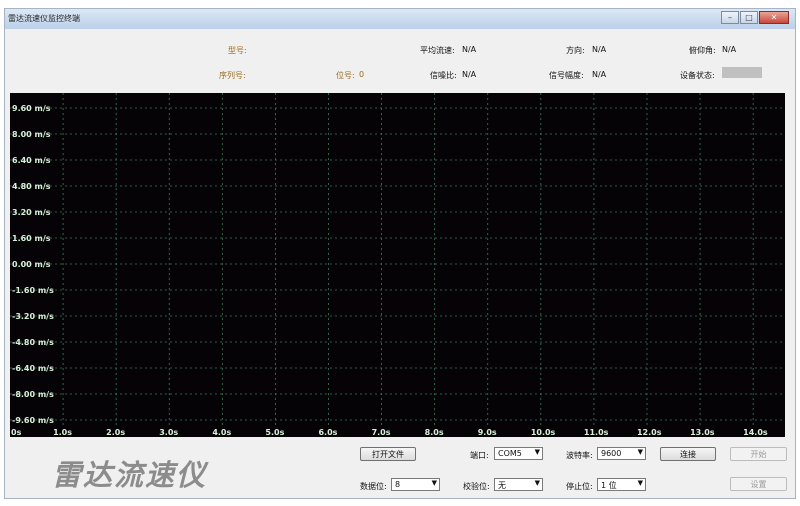 This screenshot has width=800, height=506. What do you see at coordinates (31, 108) in the screenshot?
I see `y-tick-label: 9.60 m/s` at bounding box center [31, 108].